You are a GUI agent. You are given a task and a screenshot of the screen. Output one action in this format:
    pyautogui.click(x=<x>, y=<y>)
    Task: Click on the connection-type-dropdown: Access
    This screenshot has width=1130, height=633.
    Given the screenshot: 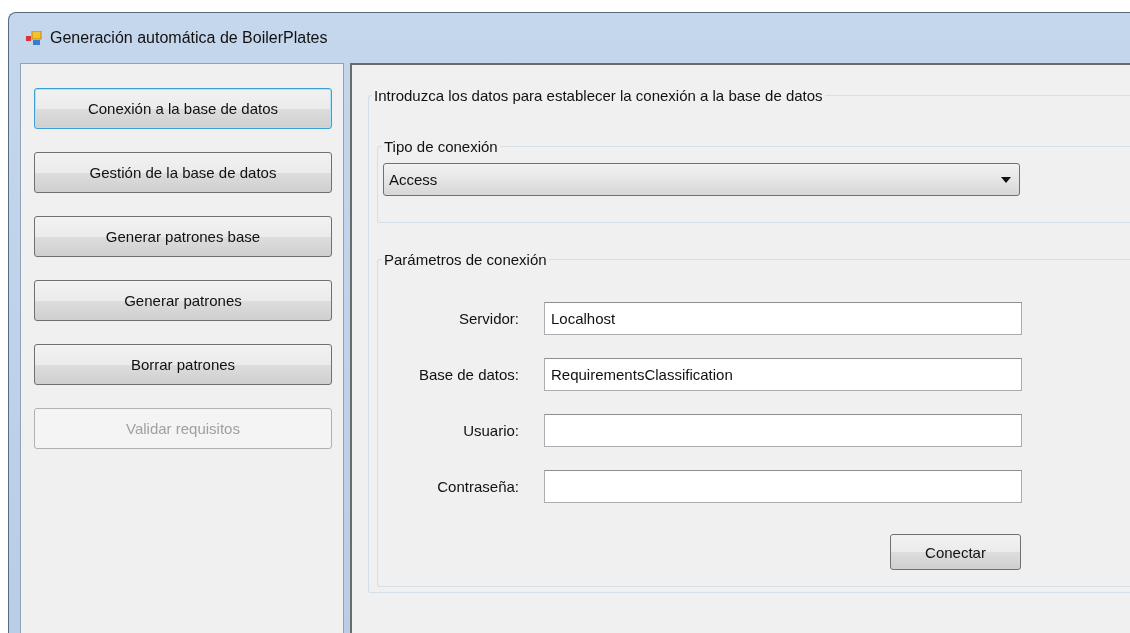 What is the action you would take?
    pyautogui.click(x=701, y=179)
    